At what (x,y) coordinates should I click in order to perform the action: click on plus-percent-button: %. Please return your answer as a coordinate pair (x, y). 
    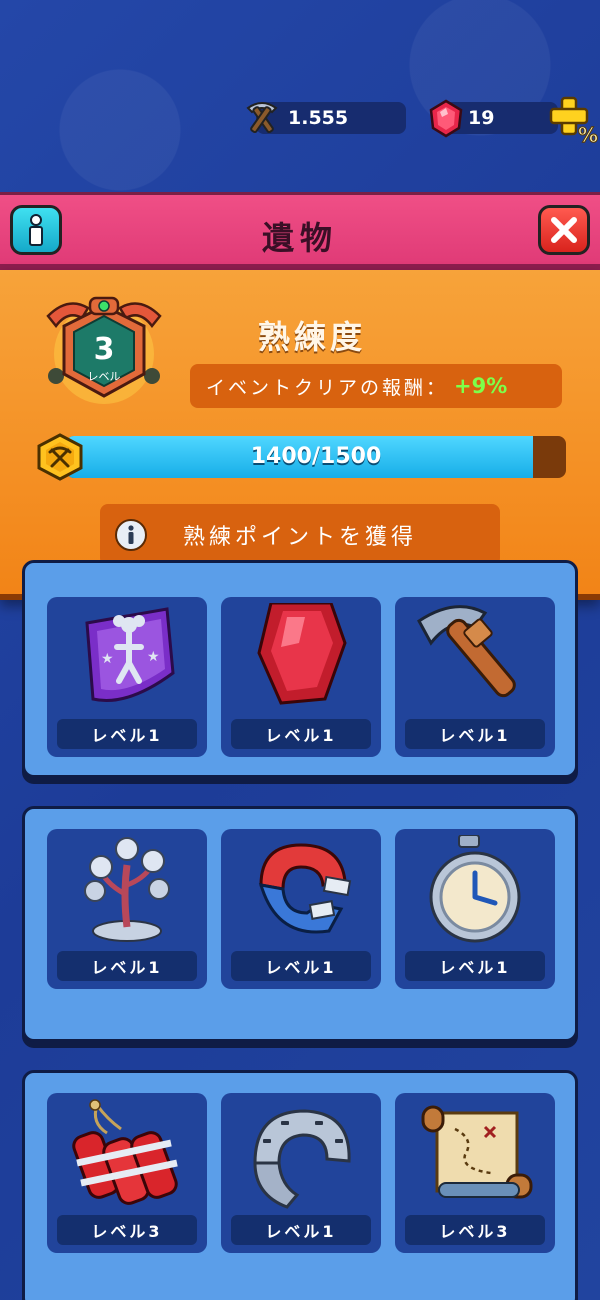
    Looking at the image, I should click on (573, 121).